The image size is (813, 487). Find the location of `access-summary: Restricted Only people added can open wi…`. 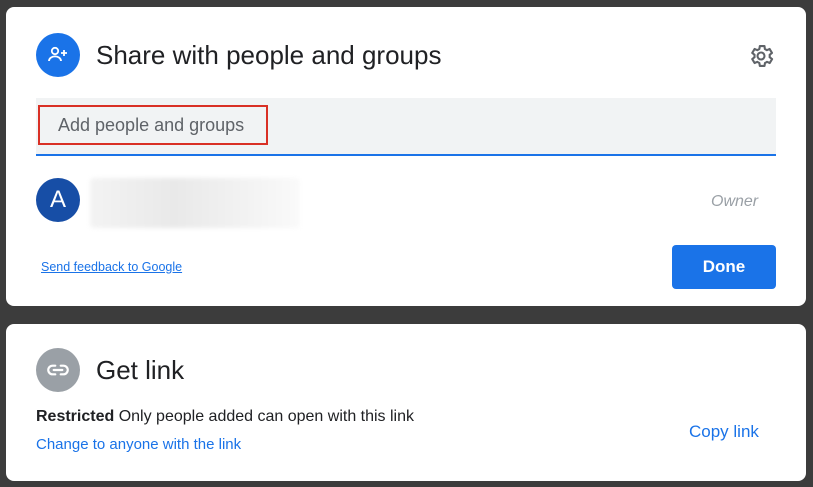

access-summary: Restricted Only people added can open wi… is located at coordinates (225, 417).